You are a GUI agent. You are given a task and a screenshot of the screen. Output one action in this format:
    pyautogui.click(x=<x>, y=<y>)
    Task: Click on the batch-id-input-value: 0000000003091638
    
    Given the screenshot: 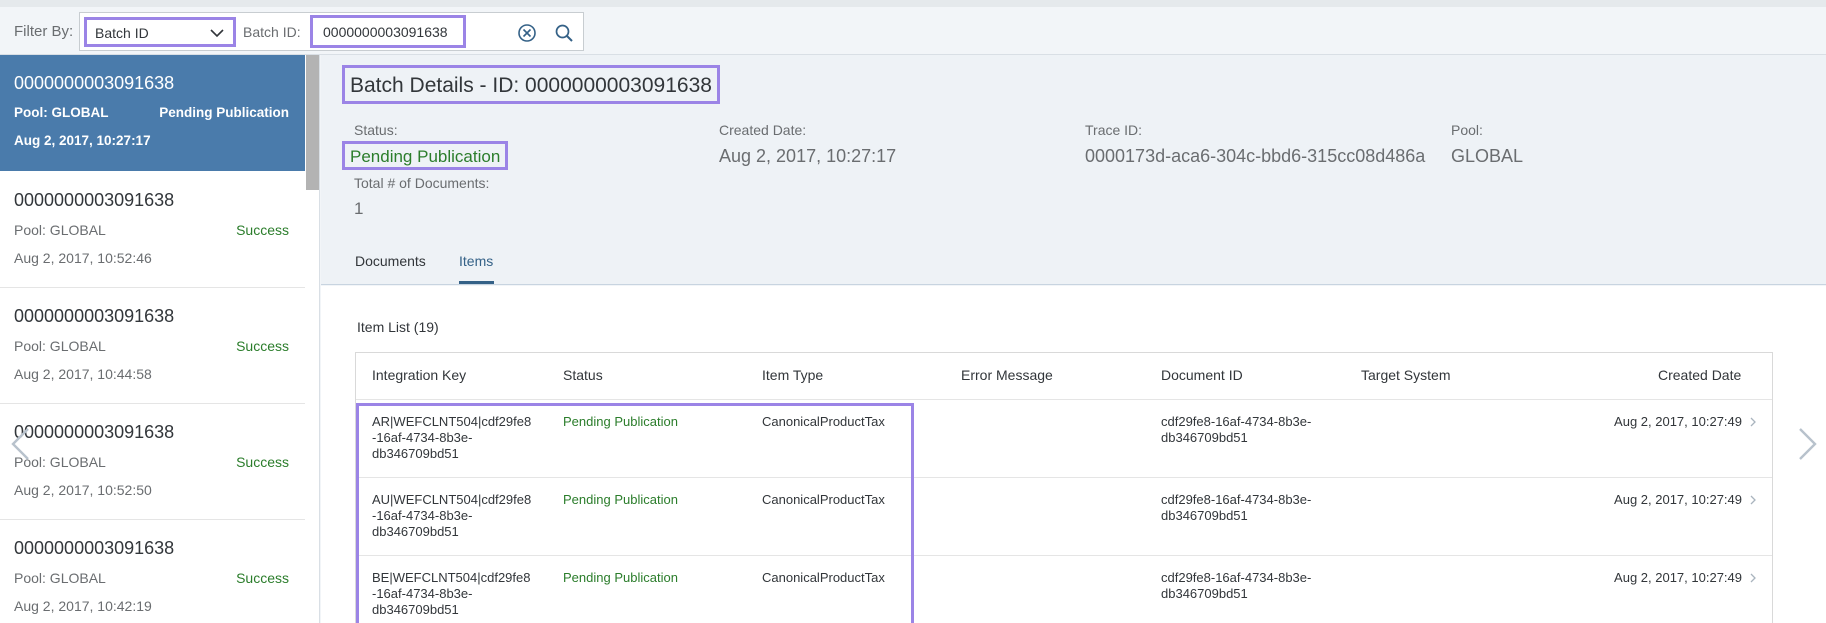 What is the action you would take?
    pyautogui.click(x=385, y=32)
    